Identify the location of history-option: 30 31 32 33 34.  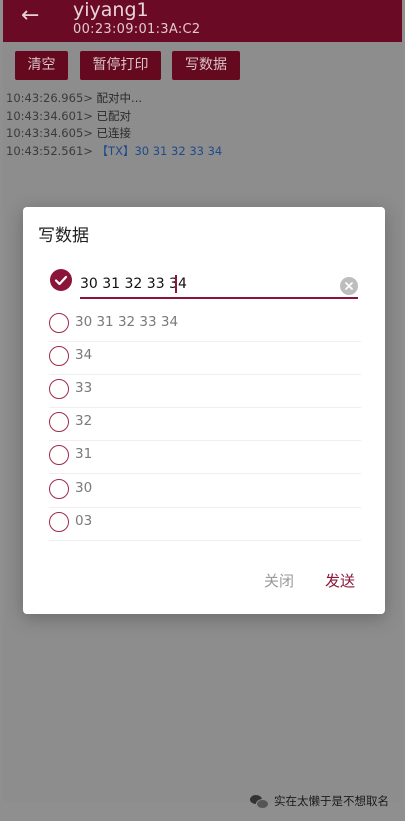
(205, 325).